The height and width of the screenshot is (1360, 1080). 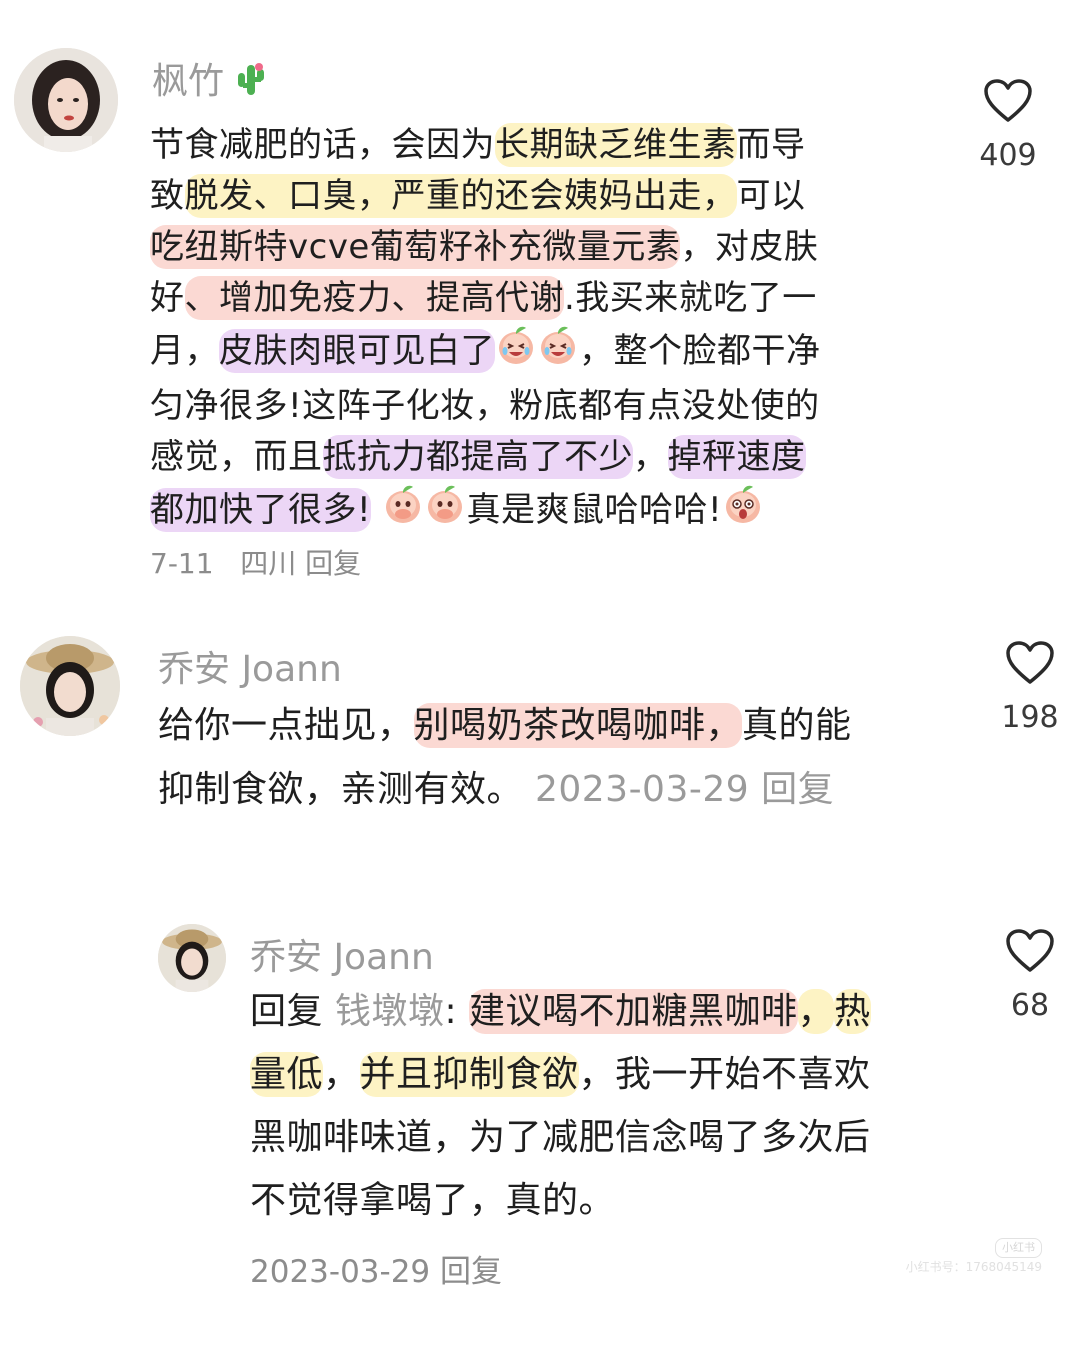 What do you see at coordinates (1008, 125) in the screenshot?
I see `like-button: 409` at bounding box center [1008, 125].